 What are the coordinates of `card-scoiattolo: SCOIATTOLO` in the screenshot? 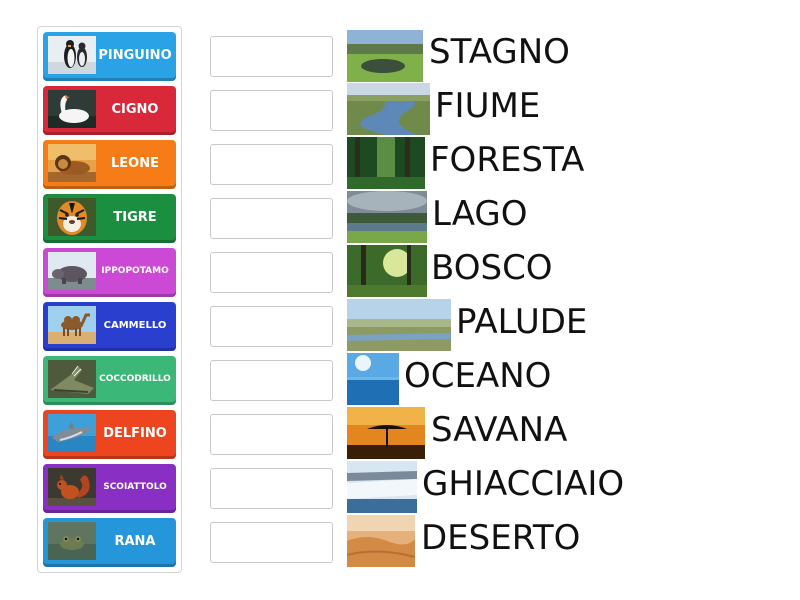 It's located at (109, 488).